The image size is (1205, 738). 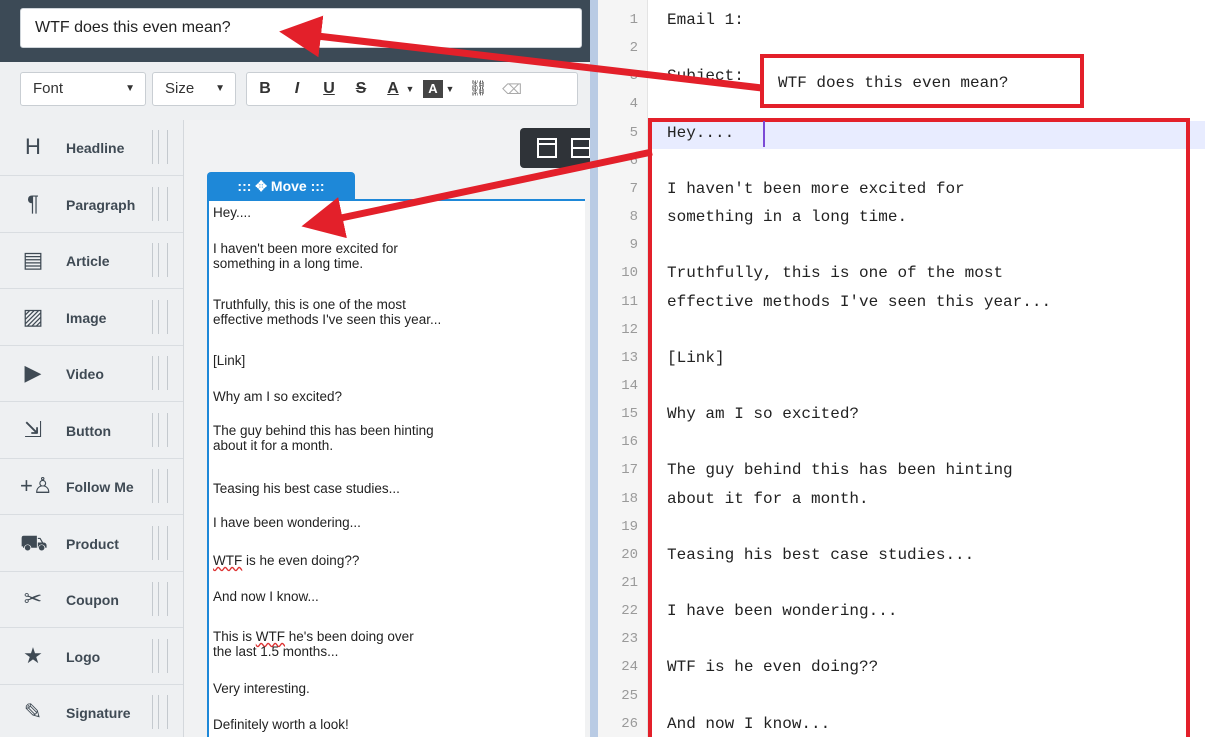 I want to click on block-item-product: ⛟ Product, so click(x=91, y=544).